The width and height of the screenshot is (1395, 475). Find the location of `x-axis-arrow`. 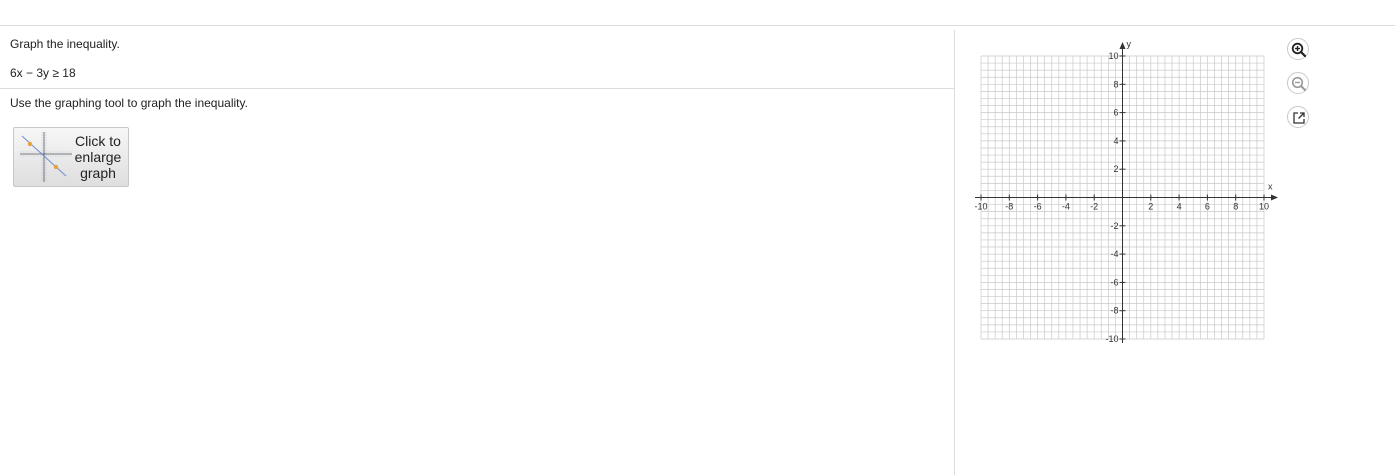

x-axis-arrow is located at coordinates (1274, 197).